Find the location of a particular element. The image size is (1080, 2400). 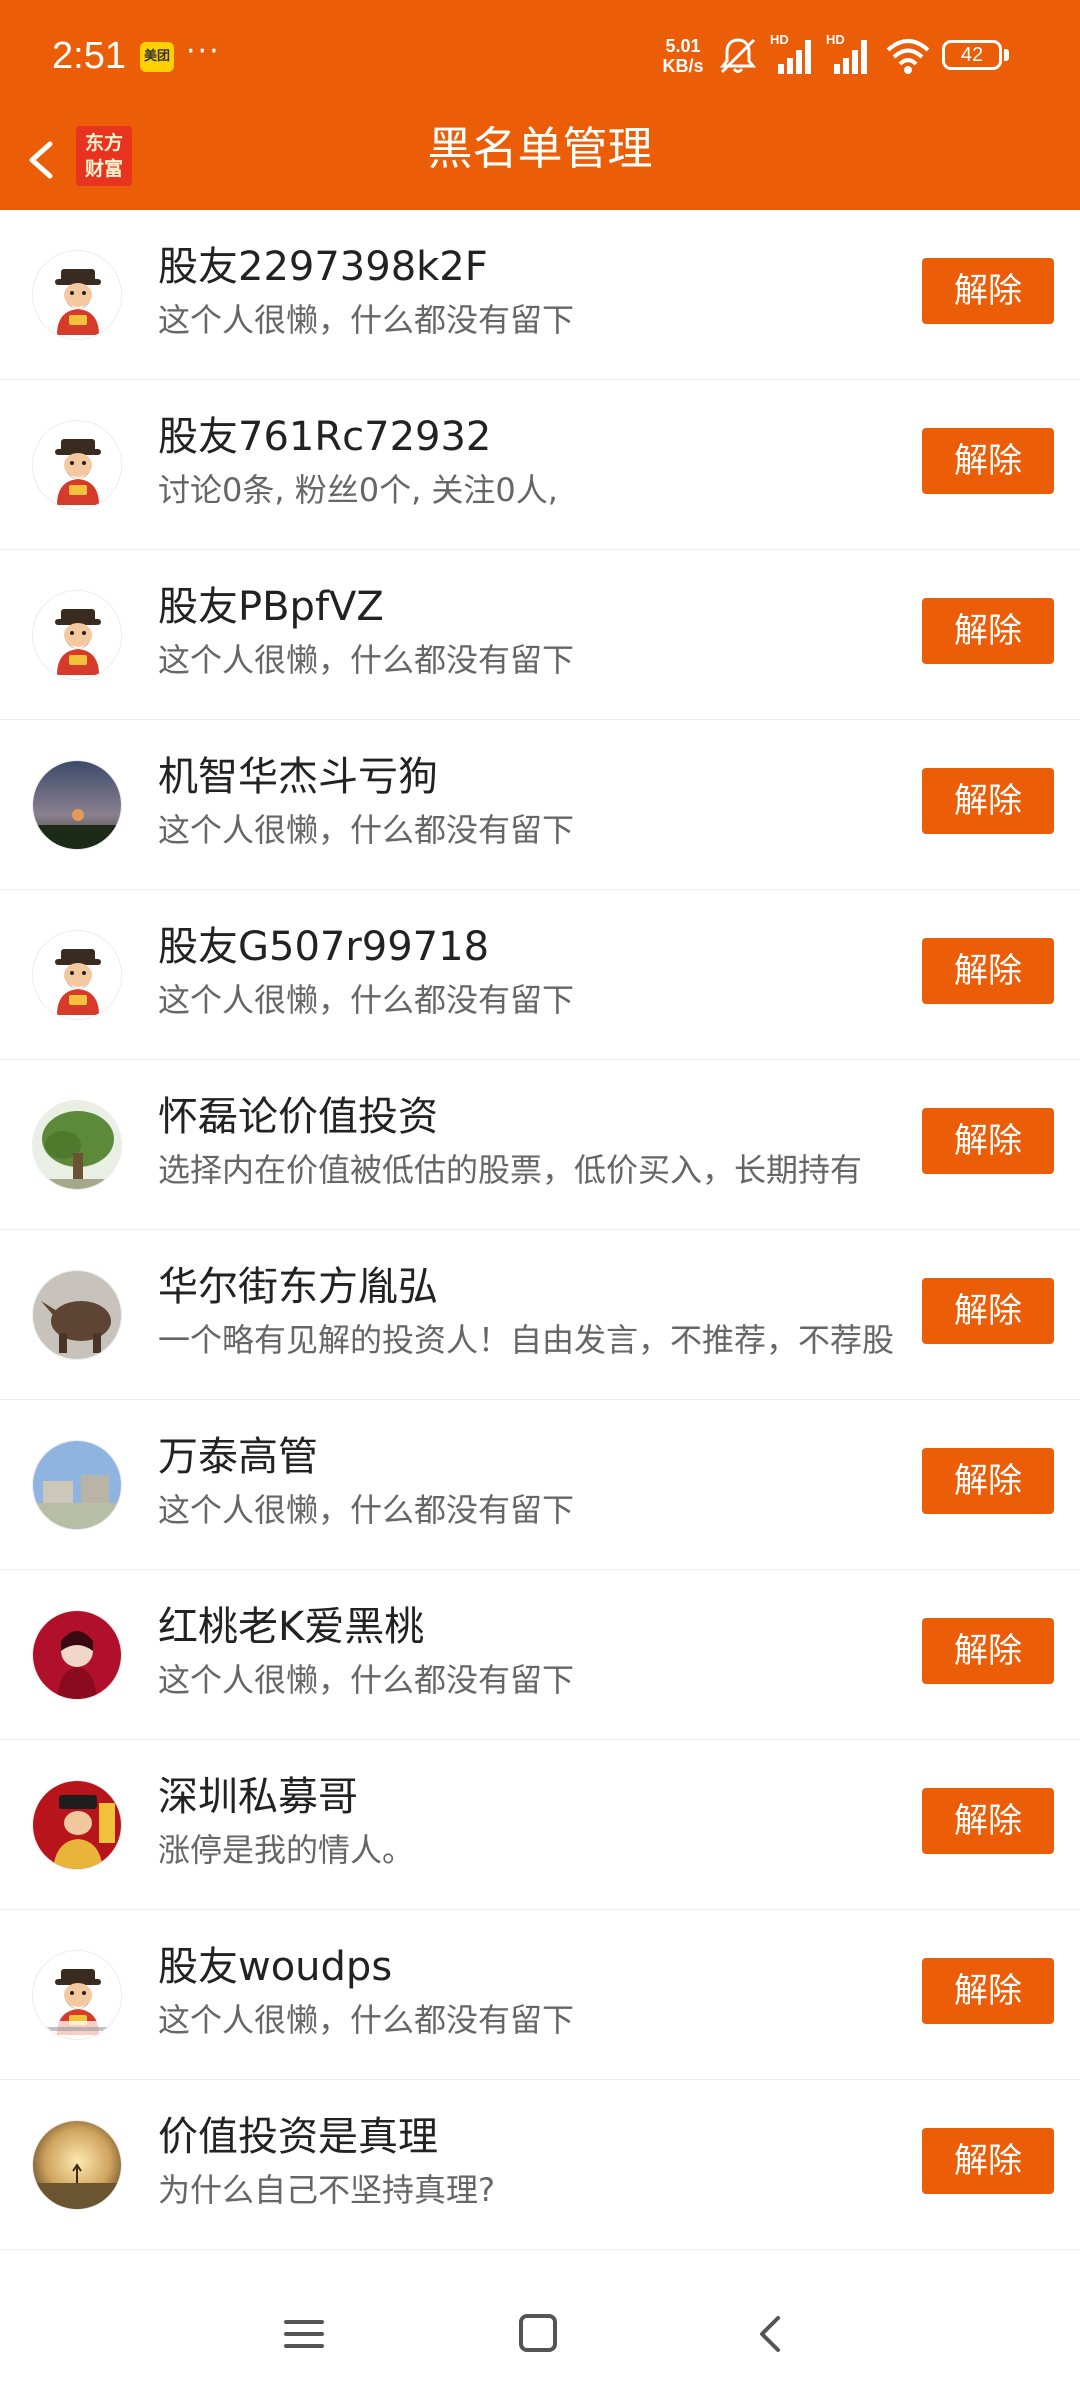

blacklist-row: 价值投资是真理为什么自己不坚持真理? 解除 is located at coordinates (540, 2165).